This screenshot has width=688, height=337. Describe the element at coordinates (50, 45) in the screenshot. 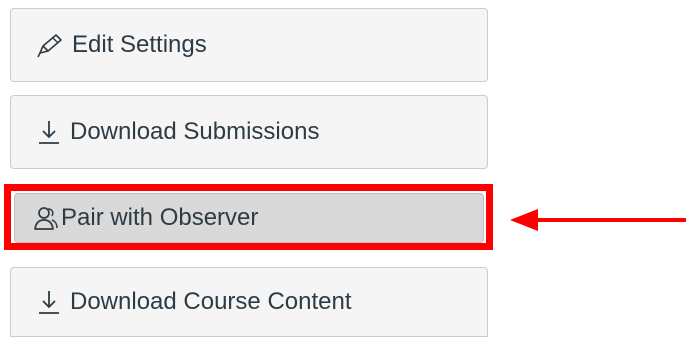

I see `pencil-icon` at that location.